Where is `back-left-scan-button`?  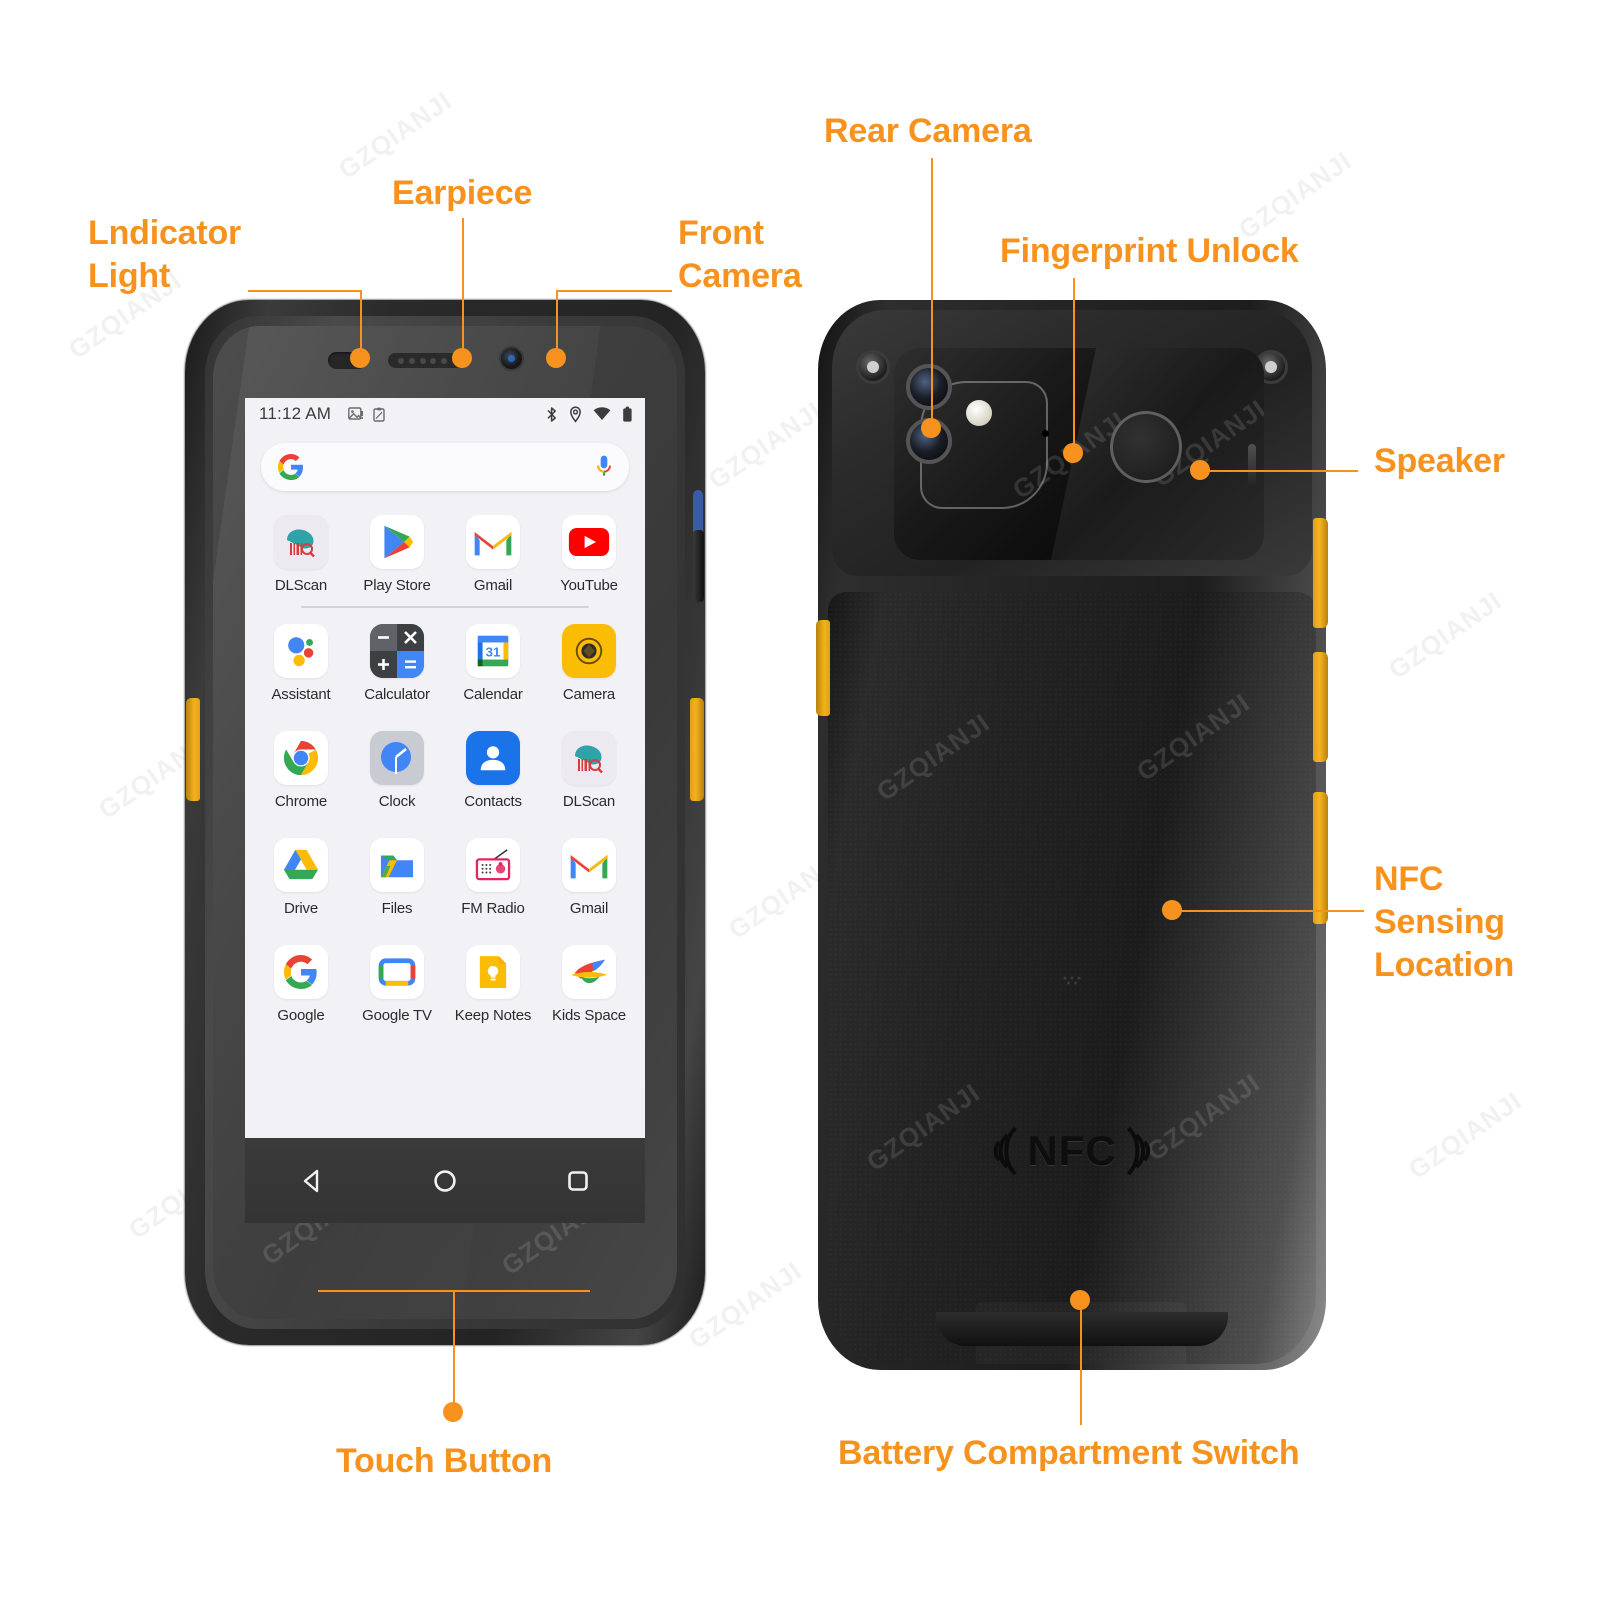
back-left-scan-button is located at coordinates (823, 668).